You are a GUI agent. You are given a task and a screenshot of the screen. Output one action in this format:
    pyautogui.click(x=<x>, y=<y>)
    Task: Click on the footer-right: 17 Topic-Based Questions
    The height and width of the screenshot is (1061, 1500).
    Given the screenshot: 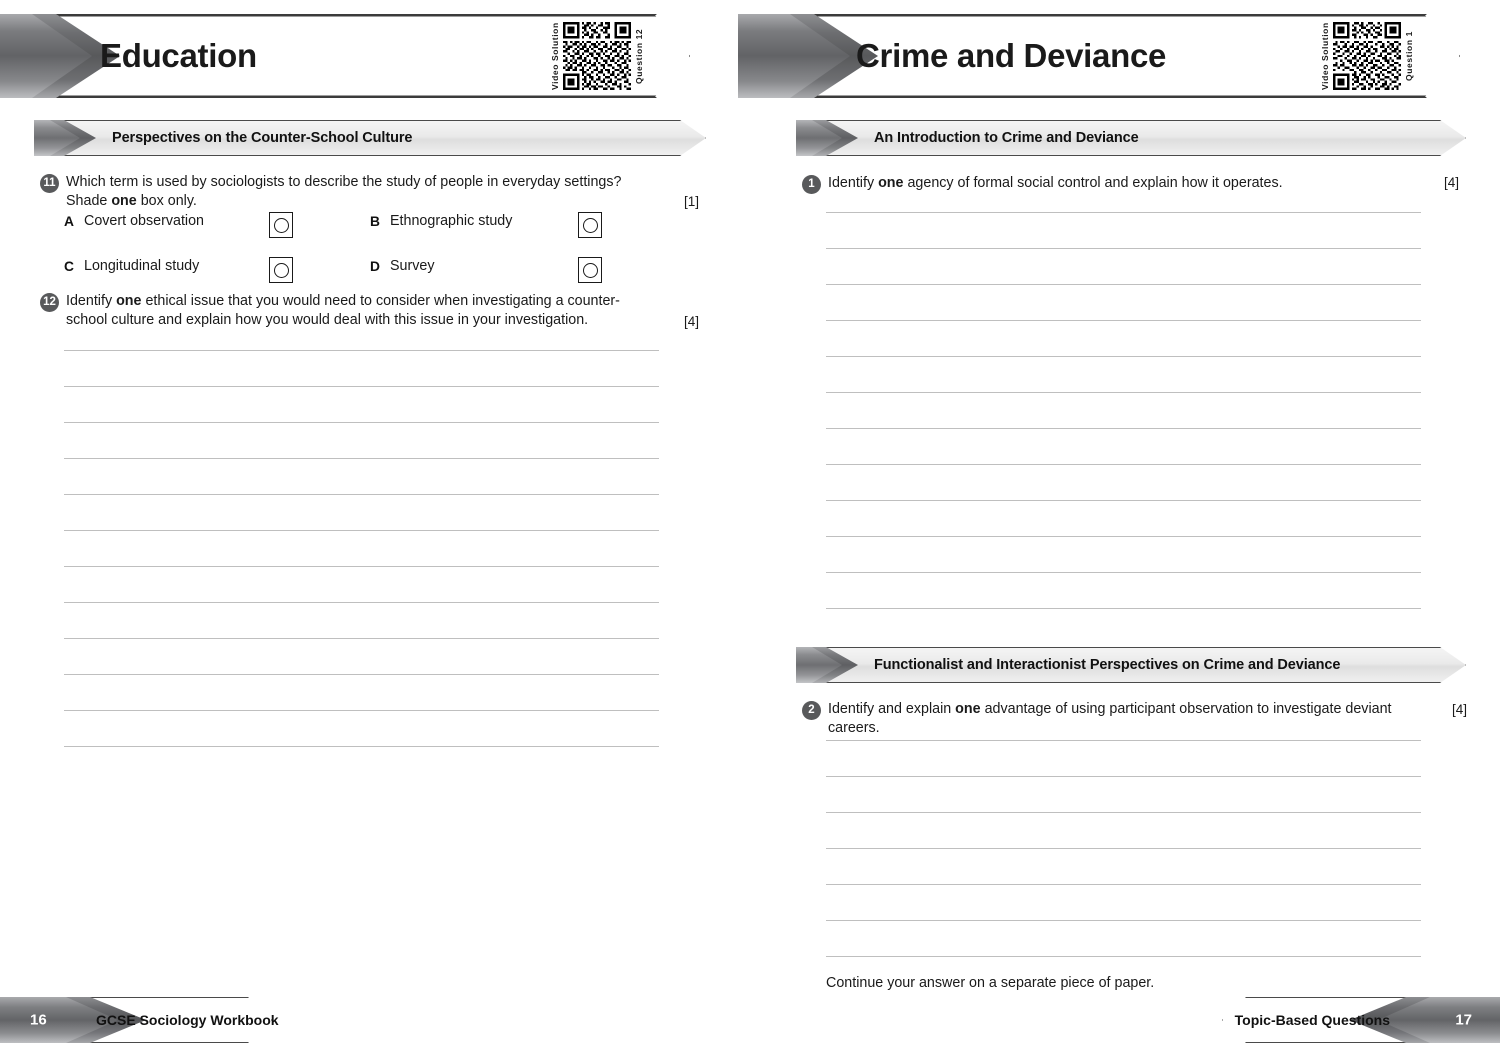 What is the action you would take?
    pyautogui.click(x=1361, y=1020)
    